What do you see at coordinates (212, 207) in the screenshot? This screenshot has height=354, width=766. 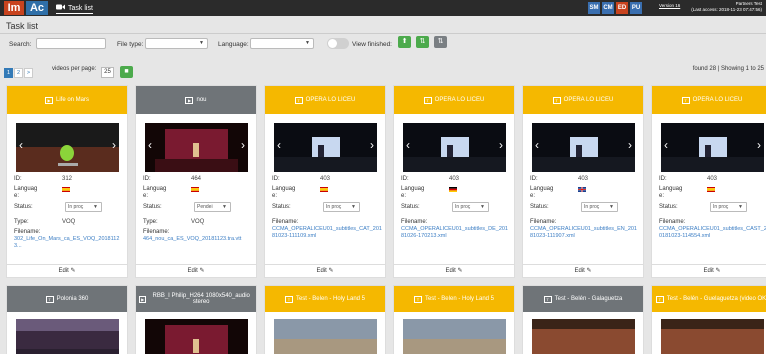 I see `status-select: Pendei ▼` at bounding box center [212, 207].